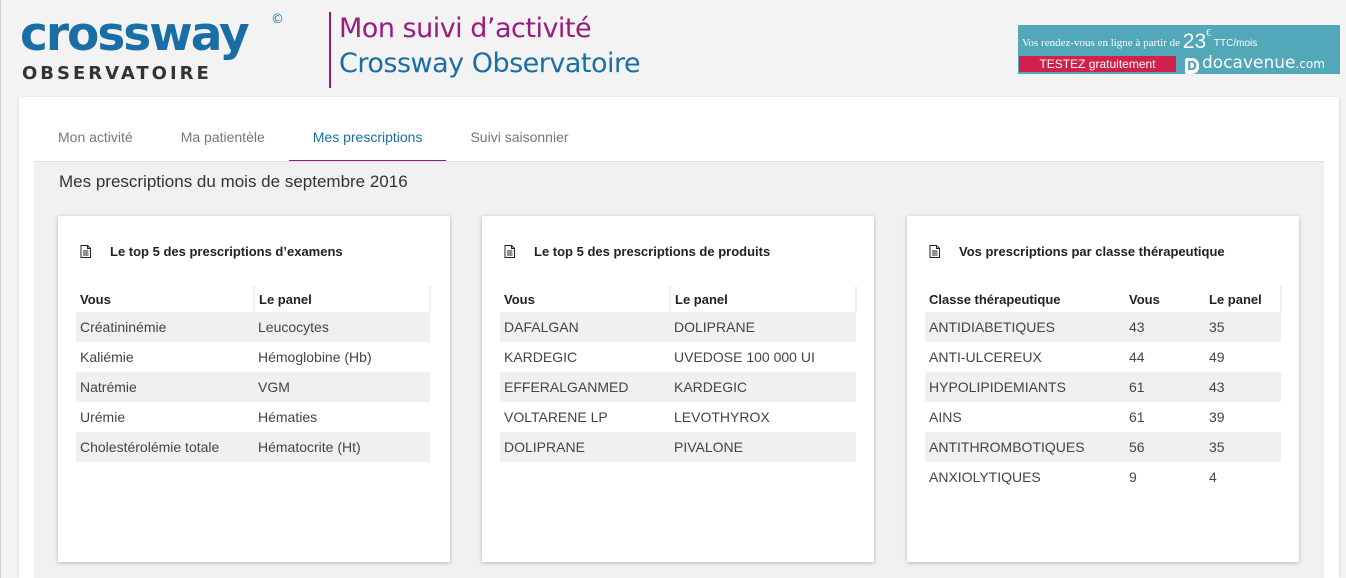  I want to click on table-cell: 4, so click(1213, 477).